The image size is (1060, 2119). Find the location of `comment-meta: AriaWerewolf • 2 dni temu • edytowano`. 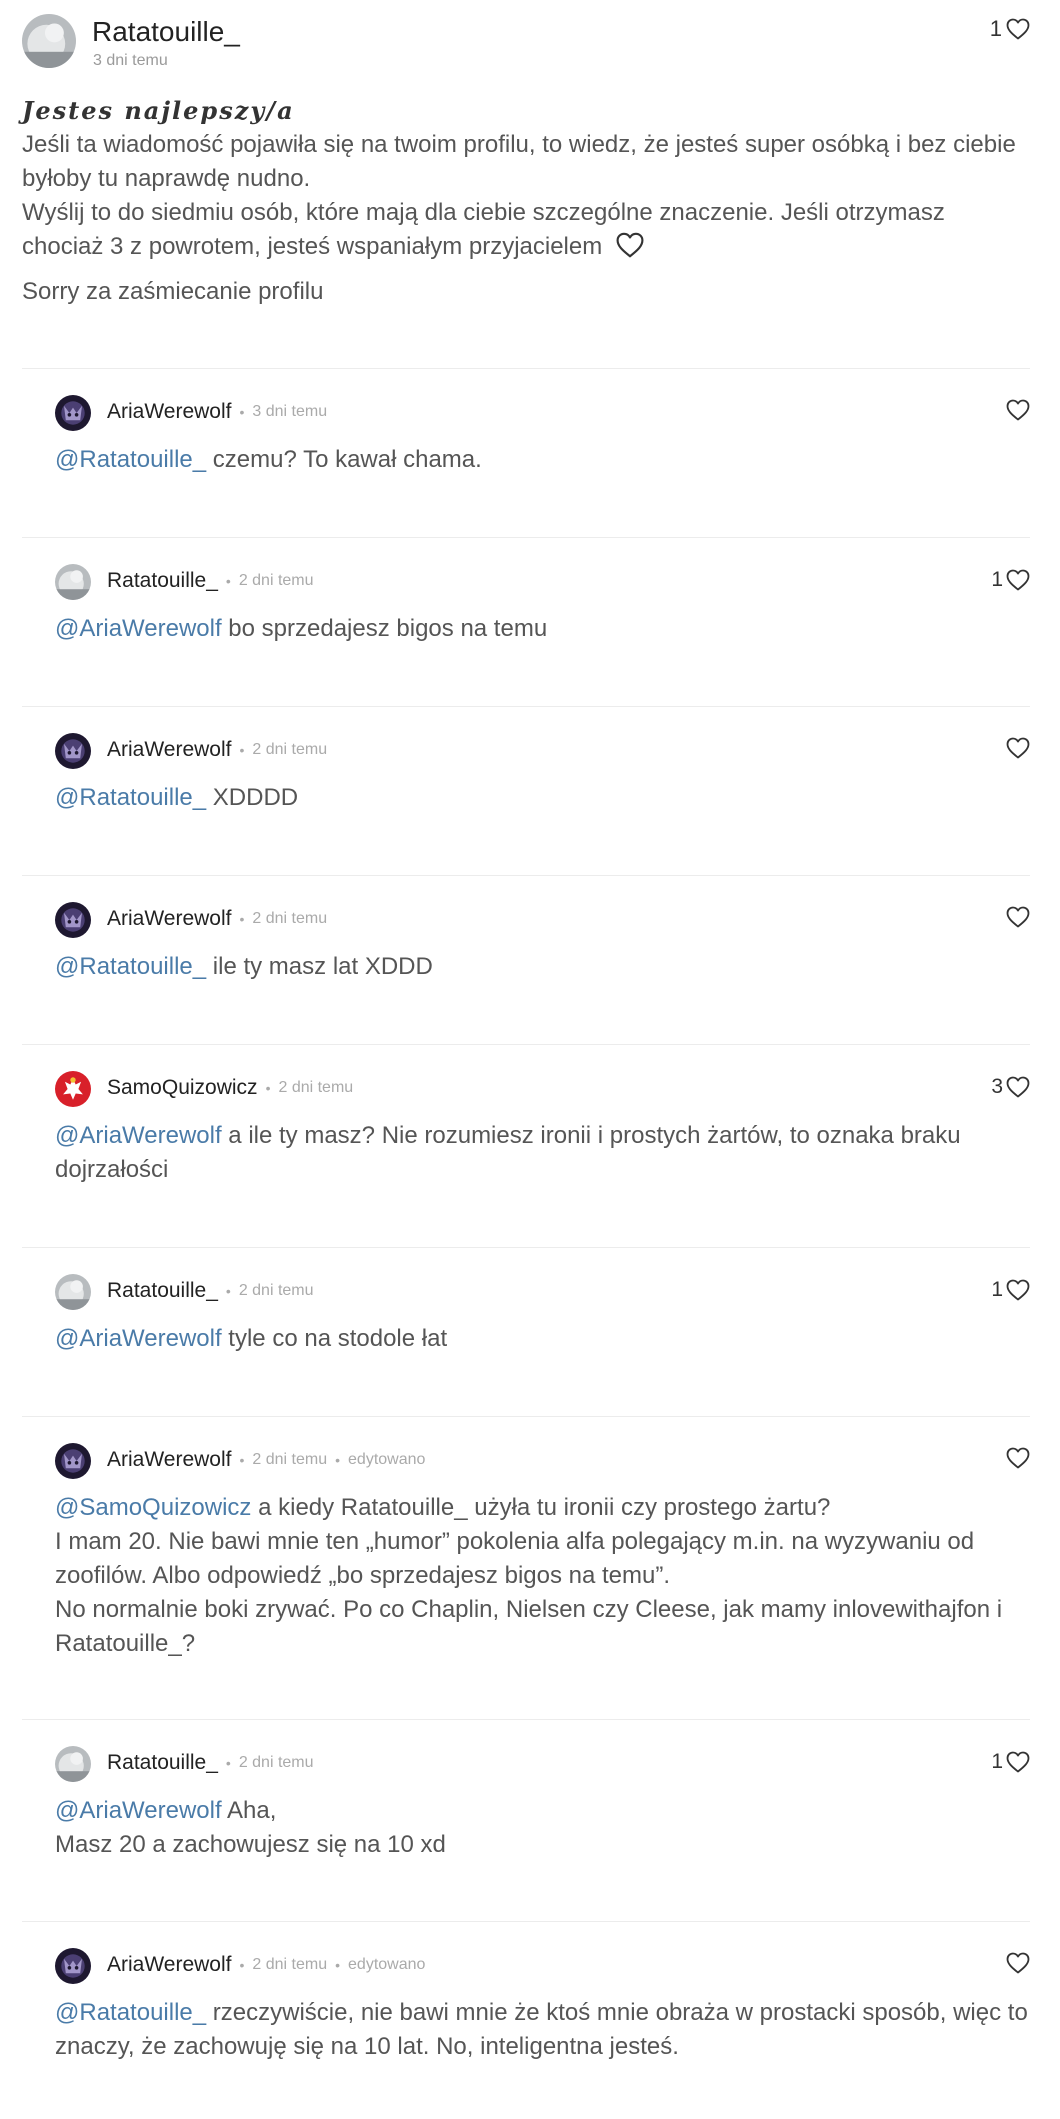

comment-meta: AriaWerewolf • 2 dni temu • edytowano is located at coordinates (266, 1460).